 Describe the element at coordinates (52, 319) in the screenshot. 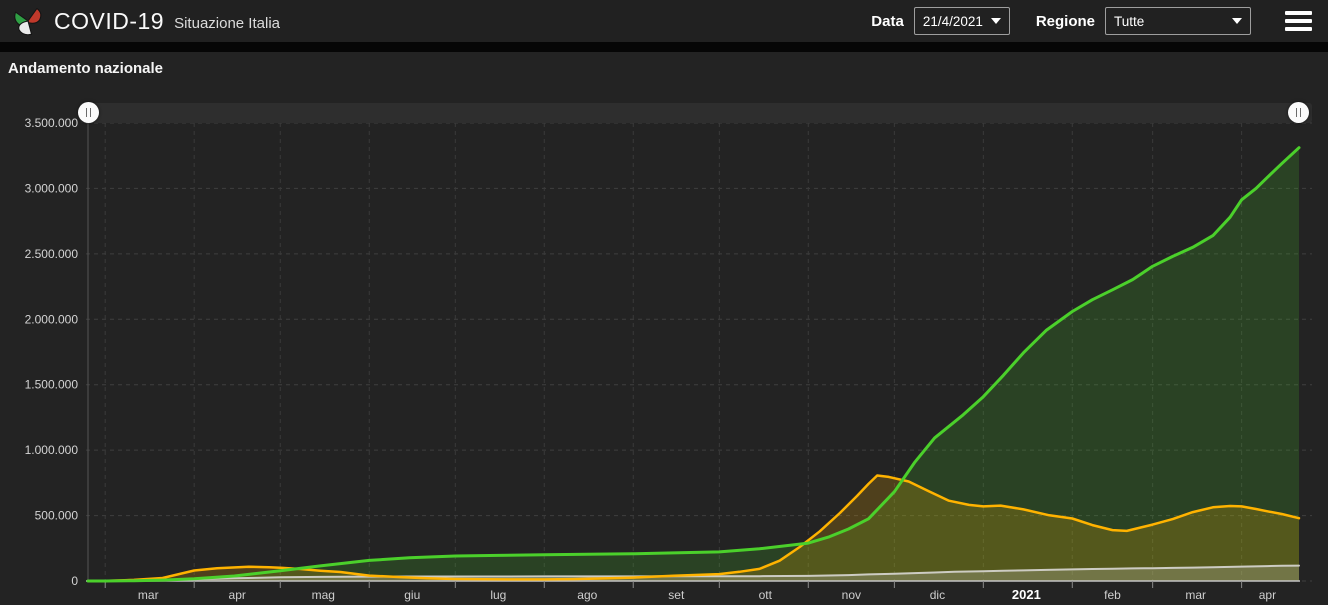

I see `svg-text: 2.000.000` at that location.